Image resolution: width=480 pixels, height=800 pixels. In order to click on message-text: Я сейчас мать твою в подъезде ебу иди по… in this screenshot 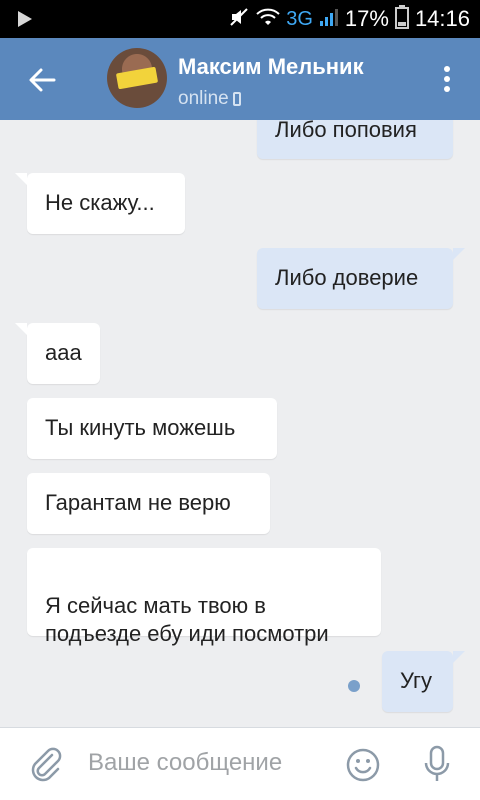, I will do `click(187, 619)`.